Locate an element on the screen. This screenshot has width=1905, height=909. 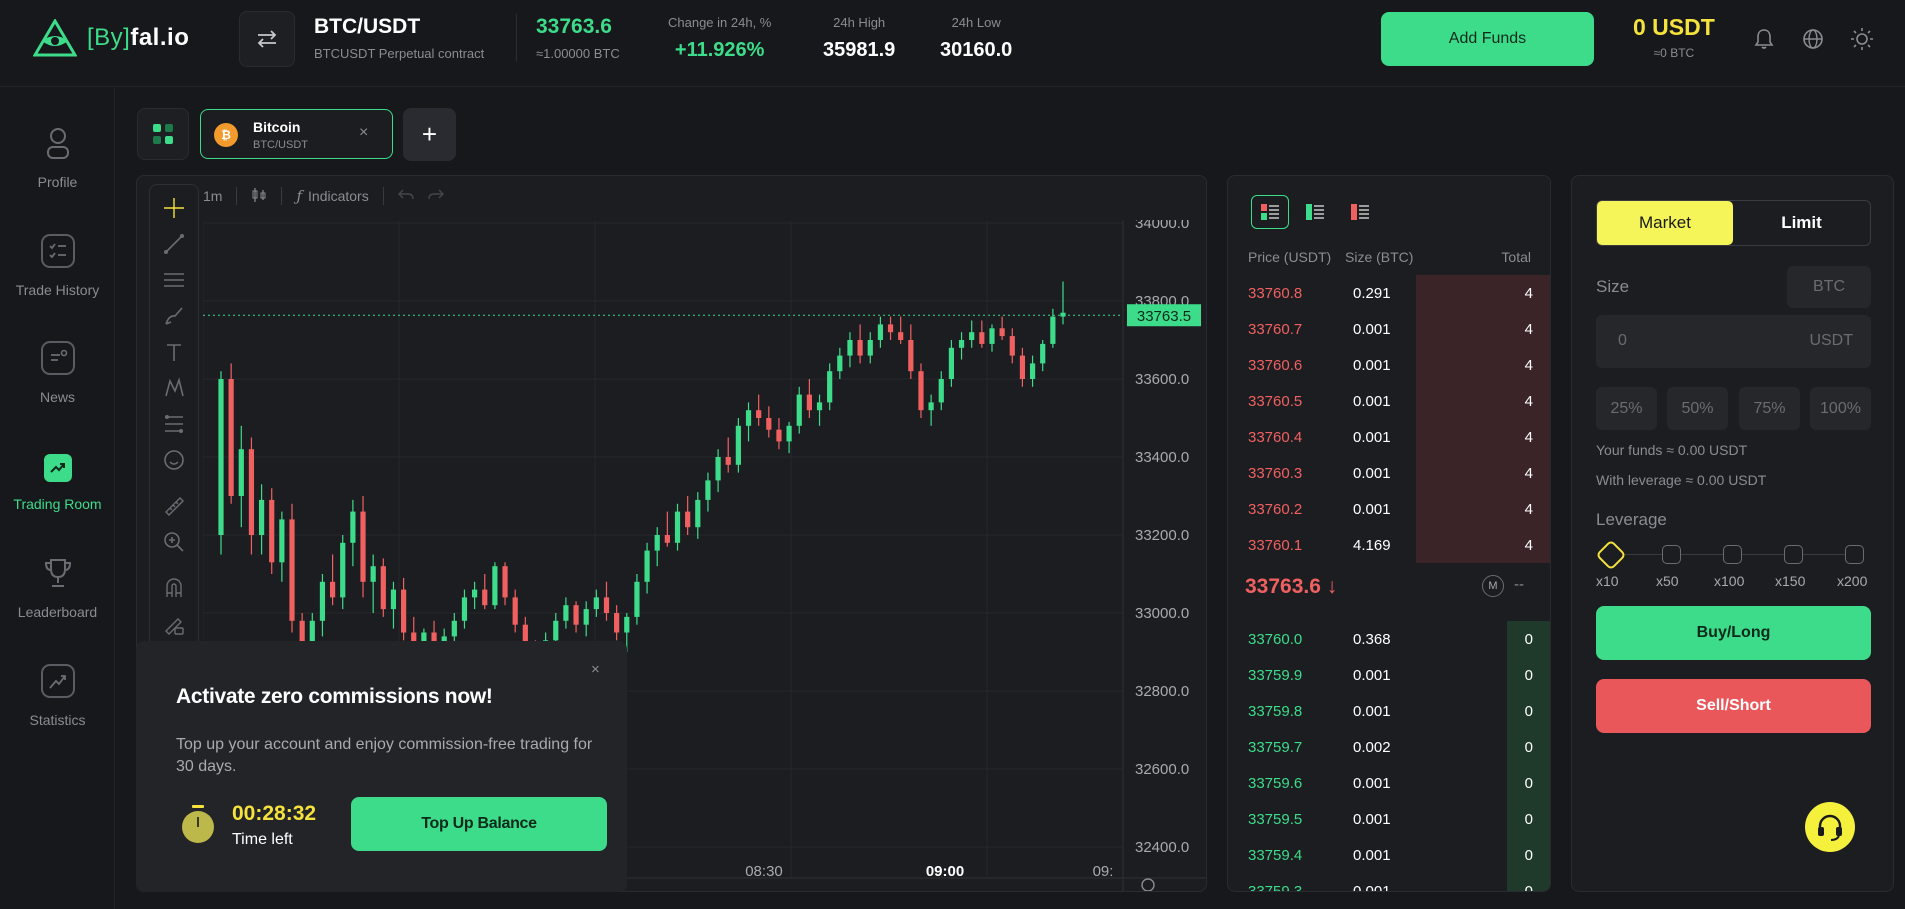
ask-row: 33760.3 0.001 4 is located at coordinates (1389, 473).